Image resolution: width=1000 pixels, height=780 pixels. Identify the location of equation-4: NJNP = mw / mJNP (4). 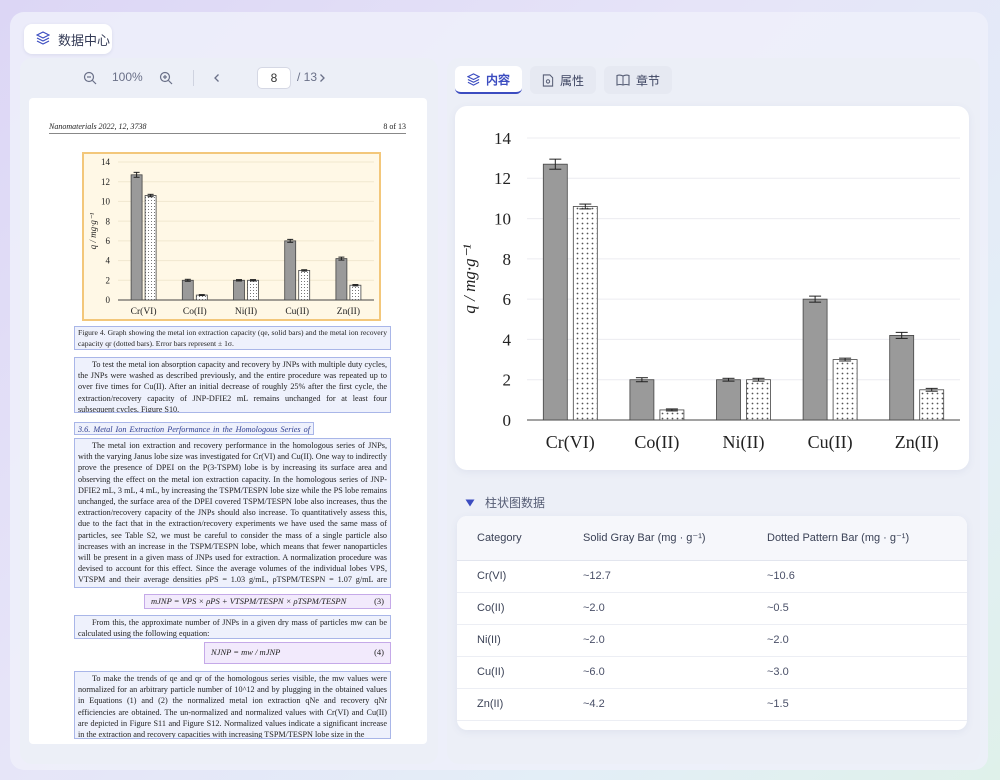
(297, 653).